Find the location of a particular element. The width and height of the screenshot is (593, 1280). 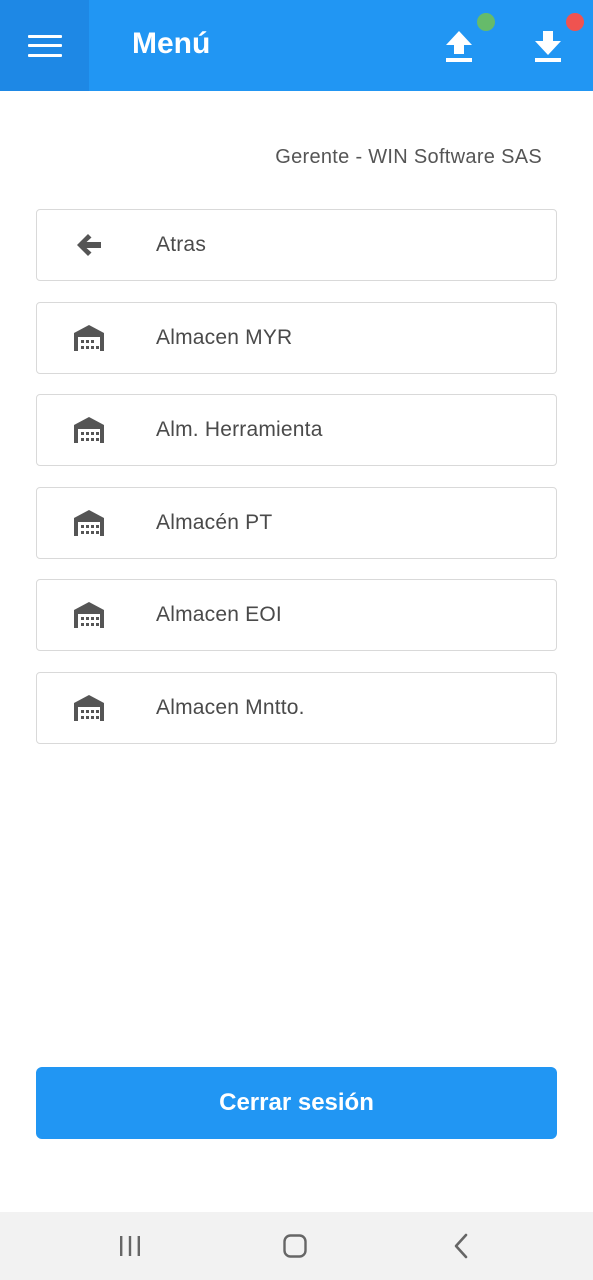

recent-apps-button is located at coordinates (130, 1246).